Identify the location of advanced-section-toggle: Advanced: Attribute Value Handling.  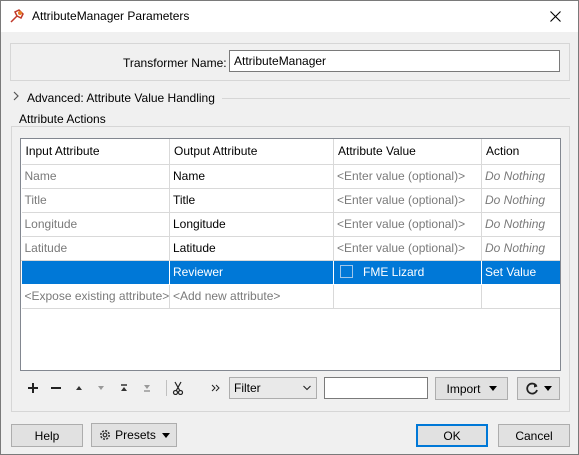
(121, 98).